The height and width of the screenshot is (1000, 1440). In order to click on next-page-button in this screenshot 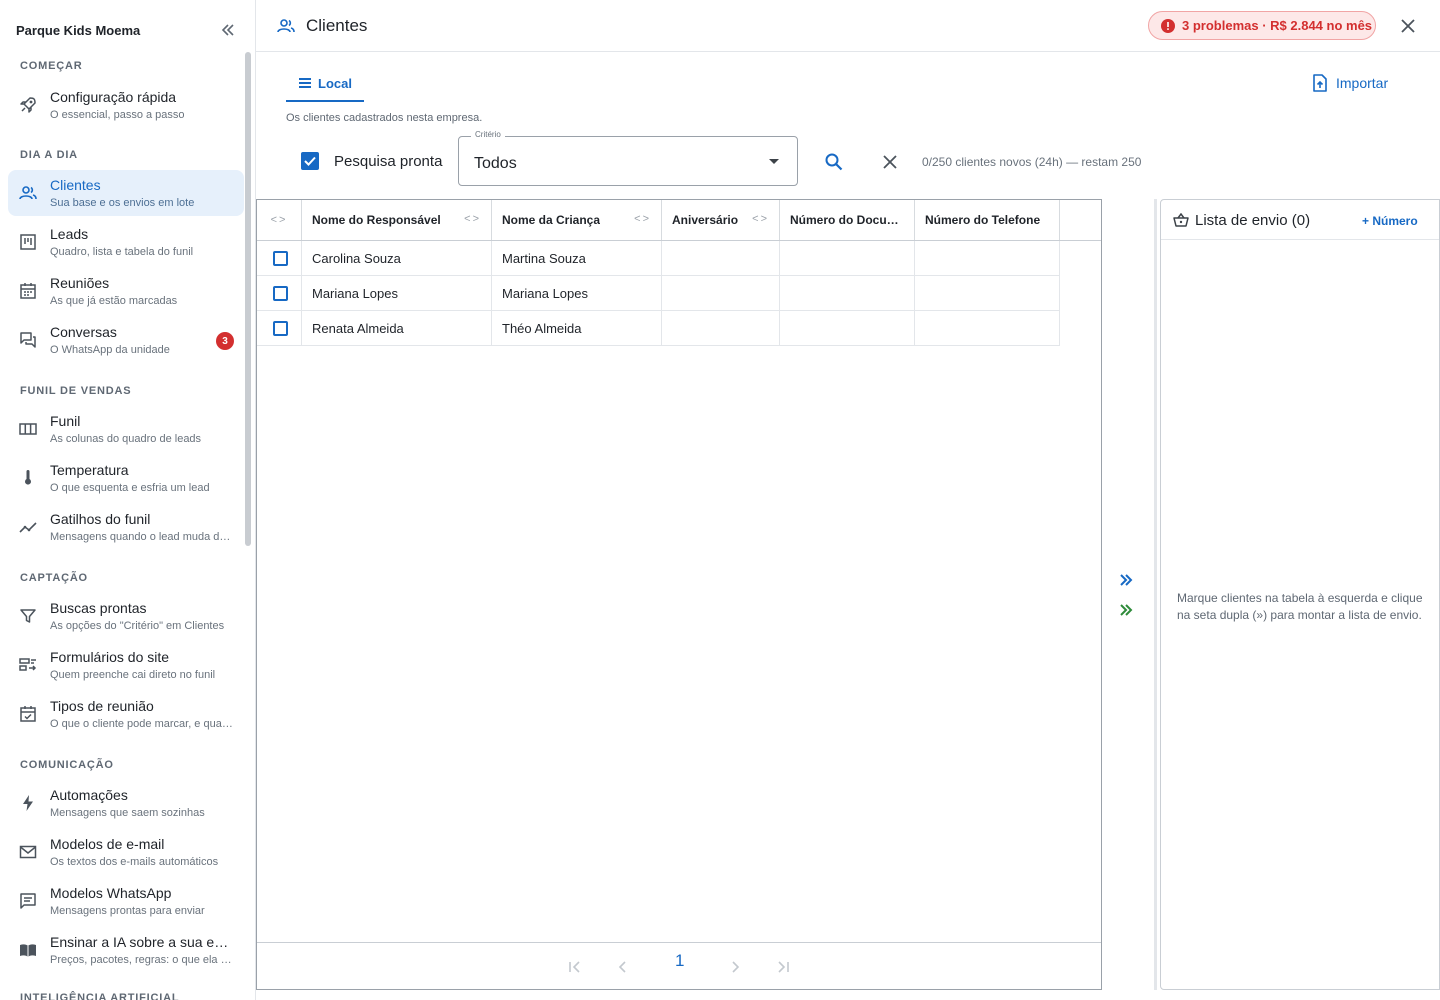, I will do `click(735, 967)`.